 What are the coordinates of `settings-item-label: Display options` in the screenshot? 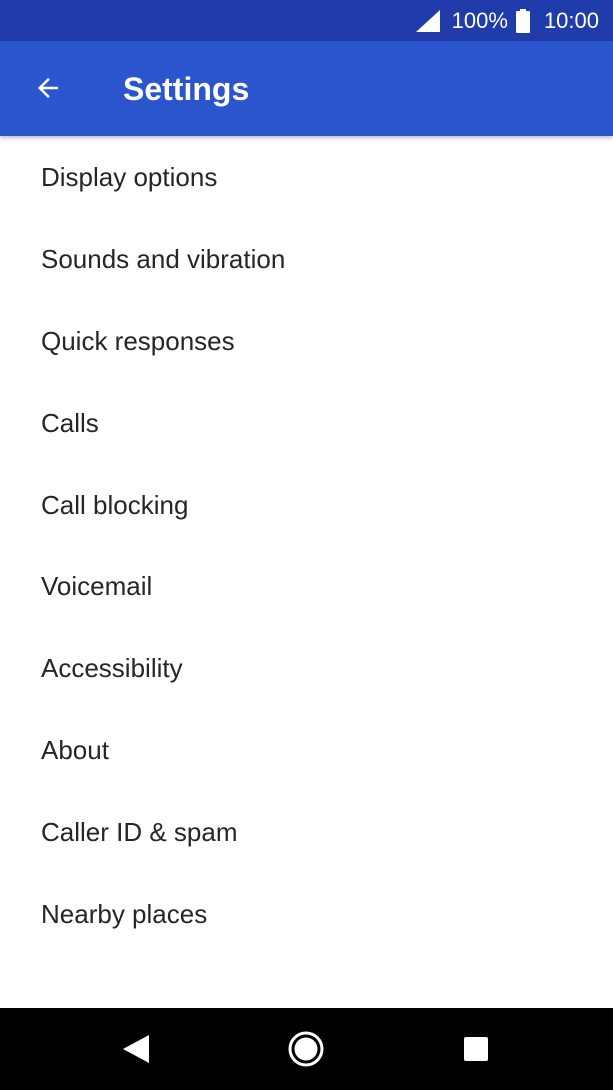 It's located at (129, 177).